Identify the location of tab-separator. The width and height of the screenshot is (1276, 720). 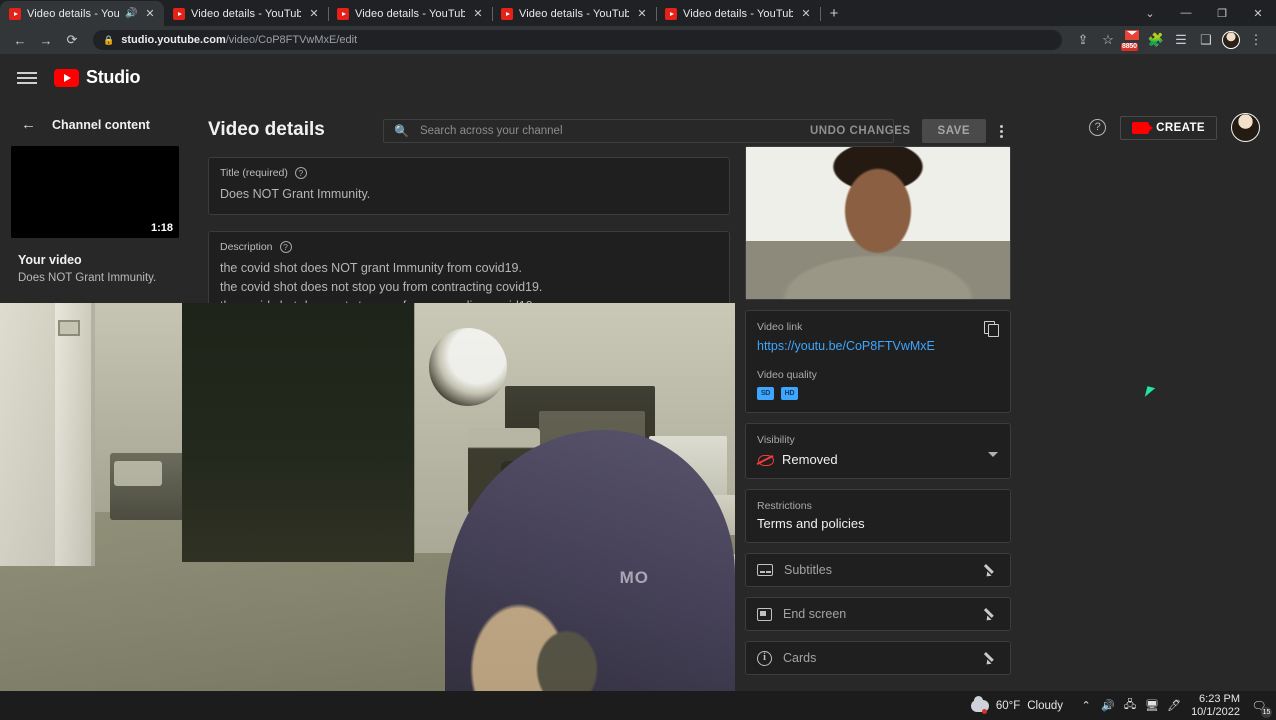
(820, 14).